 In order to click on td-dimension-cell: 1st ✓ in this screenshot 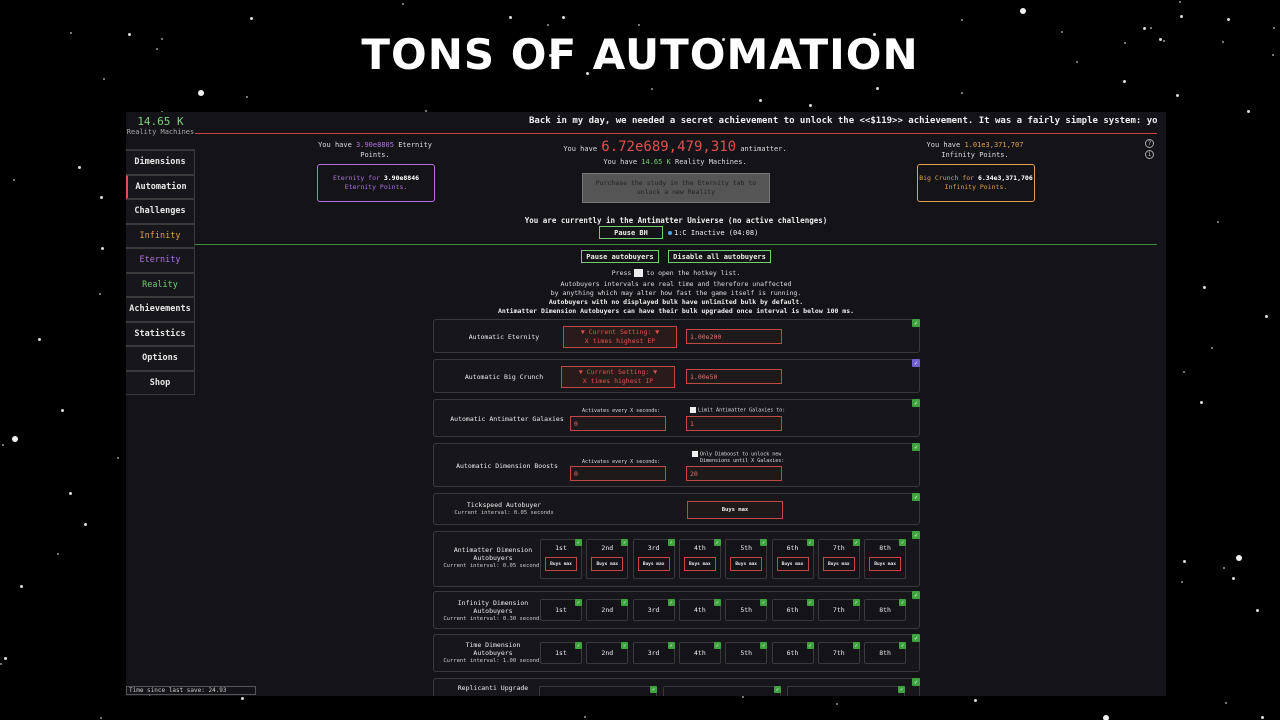, I will do `click(561, 653)`.